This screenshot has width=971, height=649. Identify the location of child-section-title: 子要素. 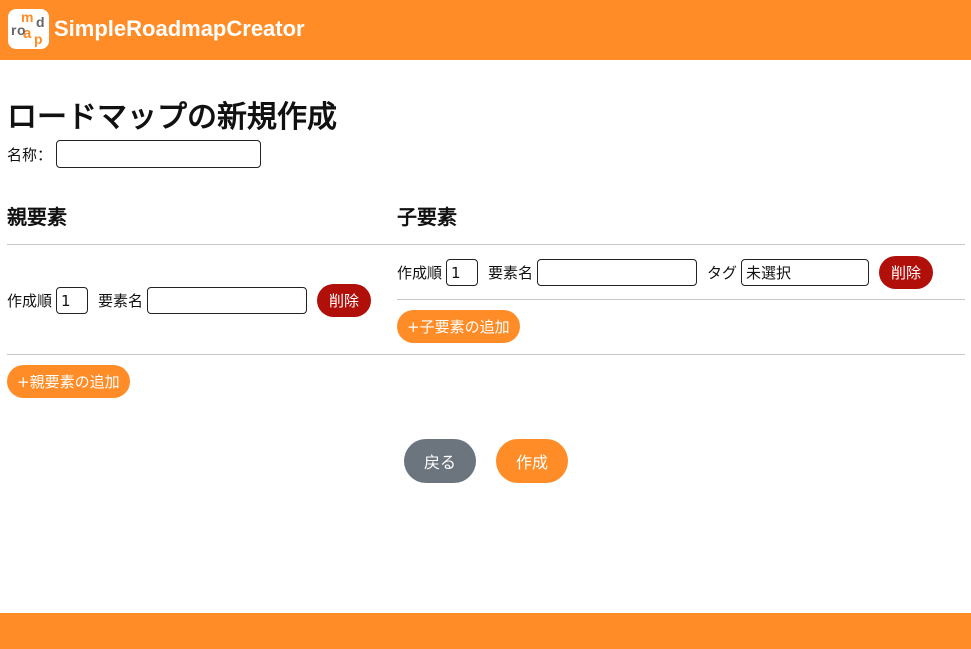
(427, 217).